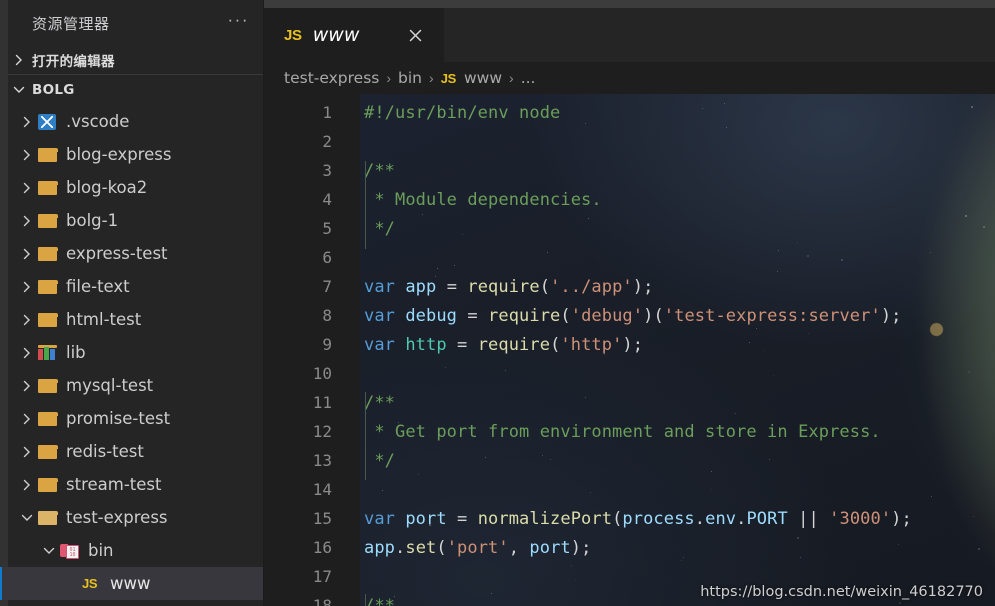  I want to click on code-token: * Module dependencies., so click(483, 199).